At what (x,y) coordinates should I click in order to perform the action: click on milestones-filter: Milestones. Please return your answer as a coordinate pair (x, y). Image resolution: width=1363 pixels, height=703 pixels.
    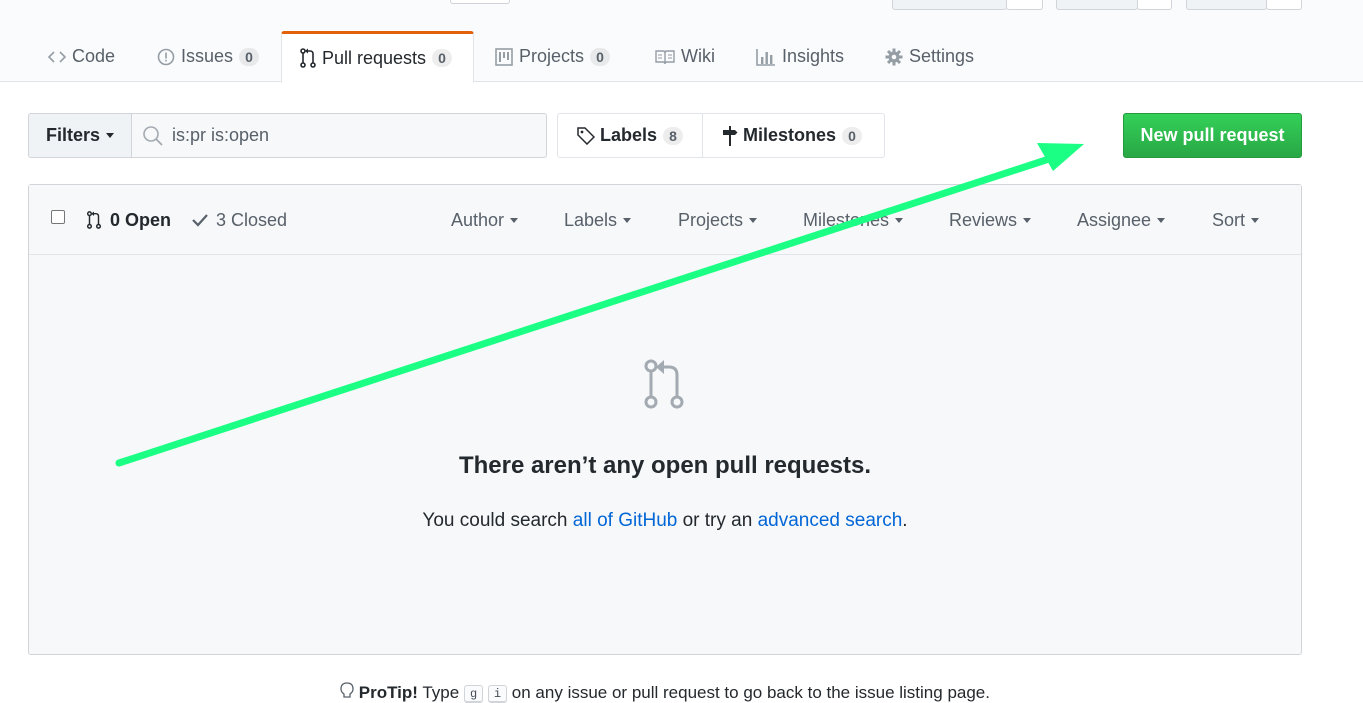
    Looking at the image, I should click on (853, 220).